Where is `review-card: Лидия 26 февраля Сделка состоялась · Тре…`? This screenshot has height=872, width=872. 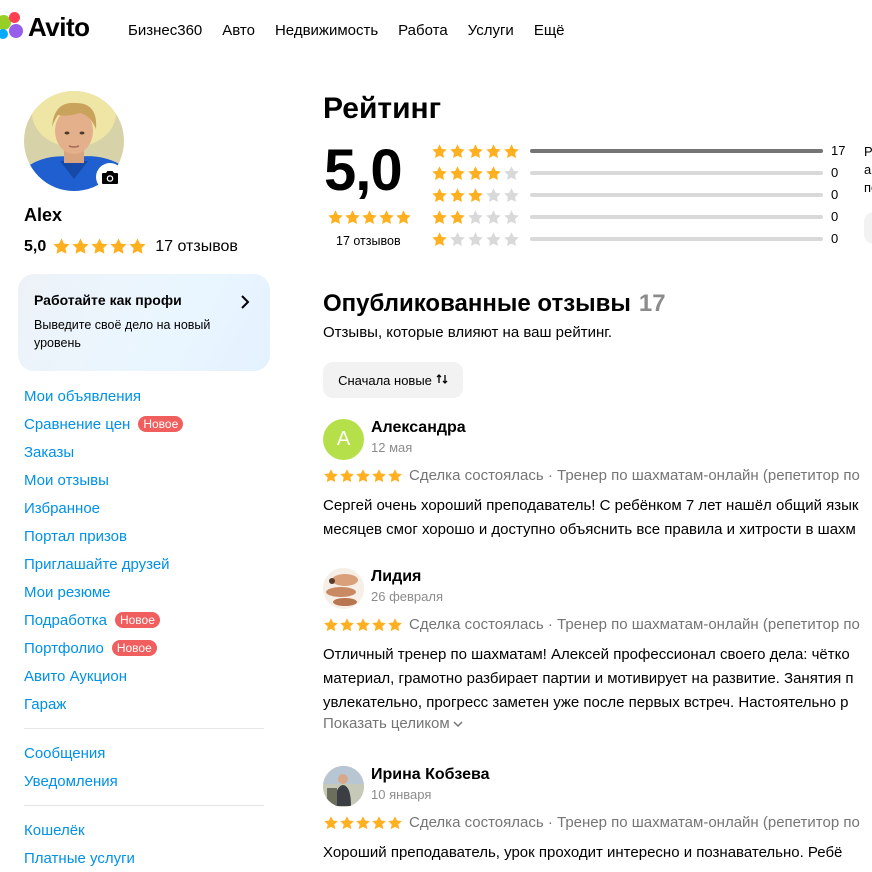
review-card: Лидия 26 февраля Сделка состоялась · Тре… is located at coordinates (597, 653).